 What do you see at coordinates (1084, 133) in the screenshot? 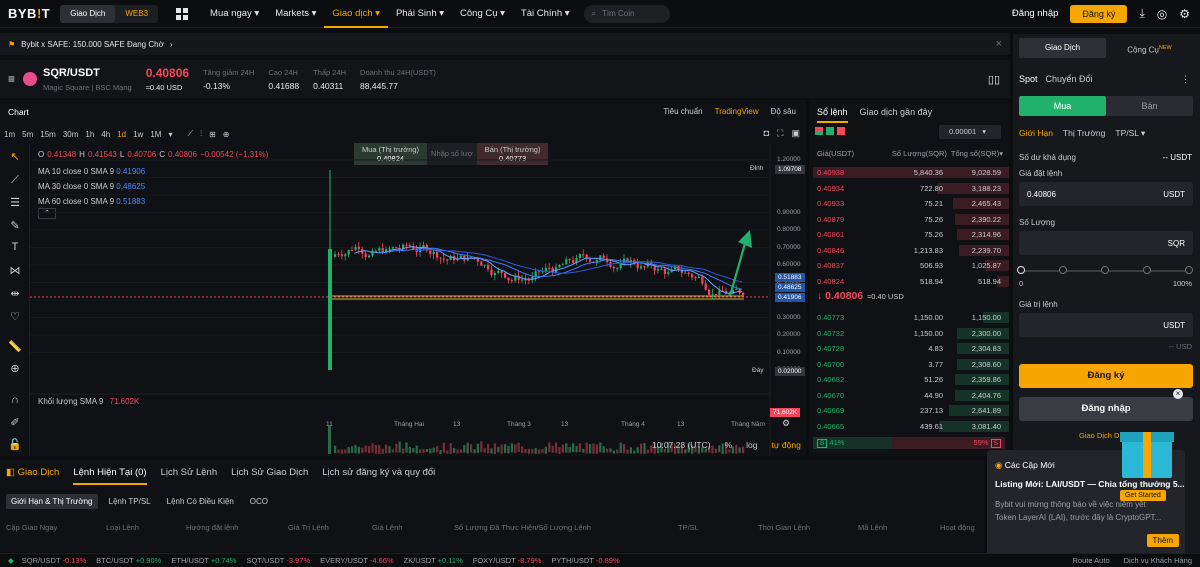
I see `type-market: Thị Trường` at bounding box center [1084, 133].